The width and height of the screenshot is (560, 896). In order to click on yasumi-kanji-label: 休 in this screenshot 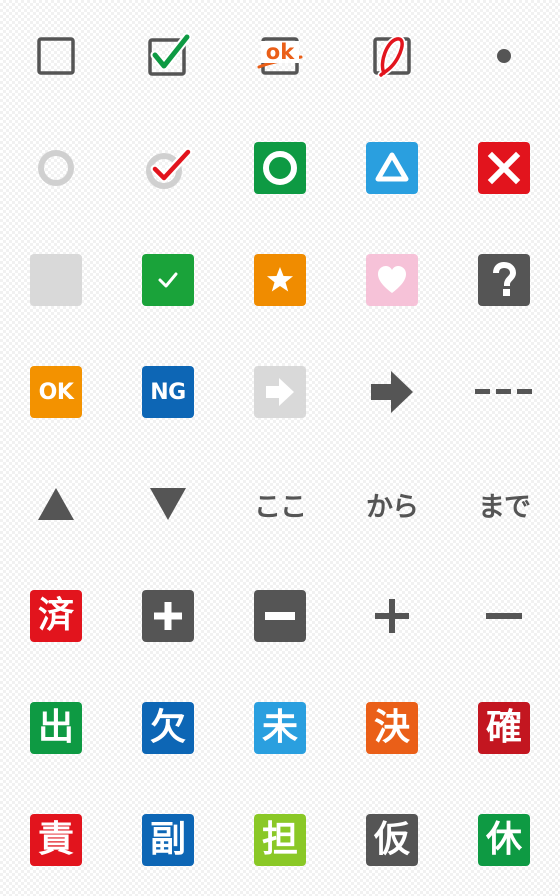, I will do `click(503, 839)`.